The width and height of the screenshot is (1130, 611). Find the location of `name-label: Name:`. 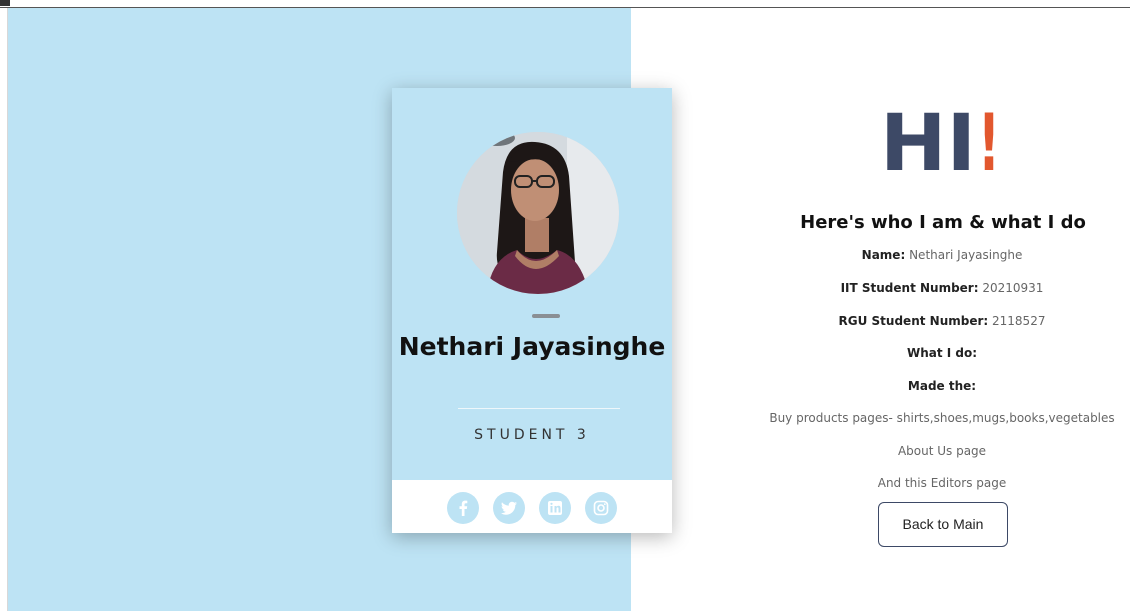

name-label: Name: is located at coordinates (883, 255).